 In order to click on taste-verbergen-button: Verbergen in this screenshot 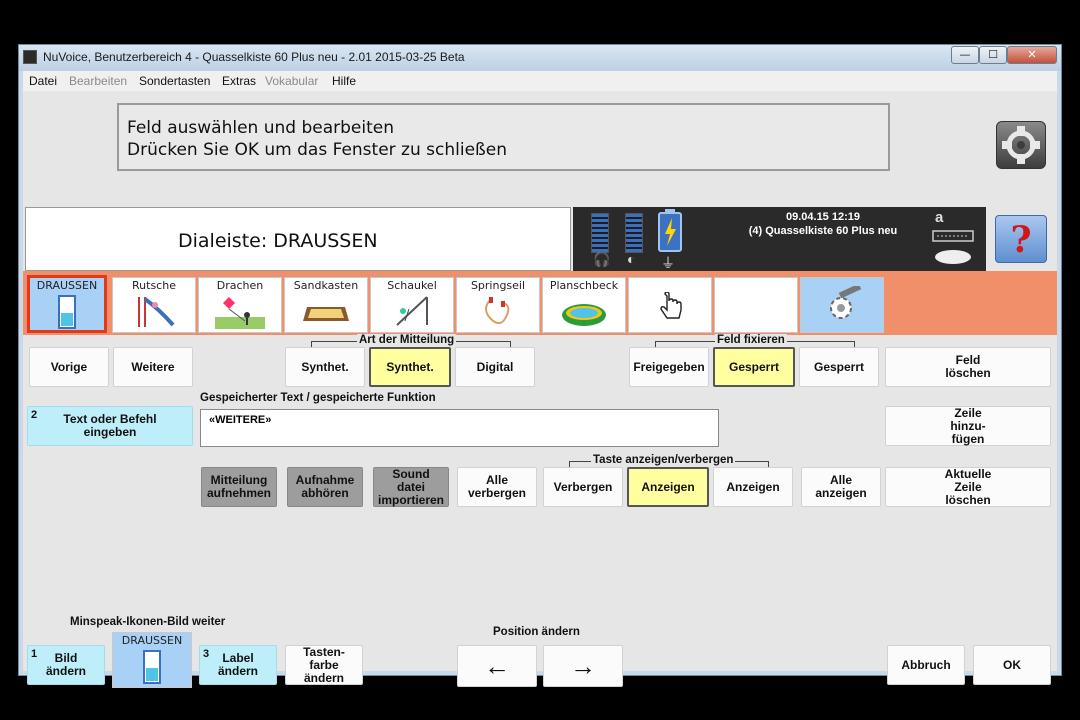, I will do `click(583, 487)`.